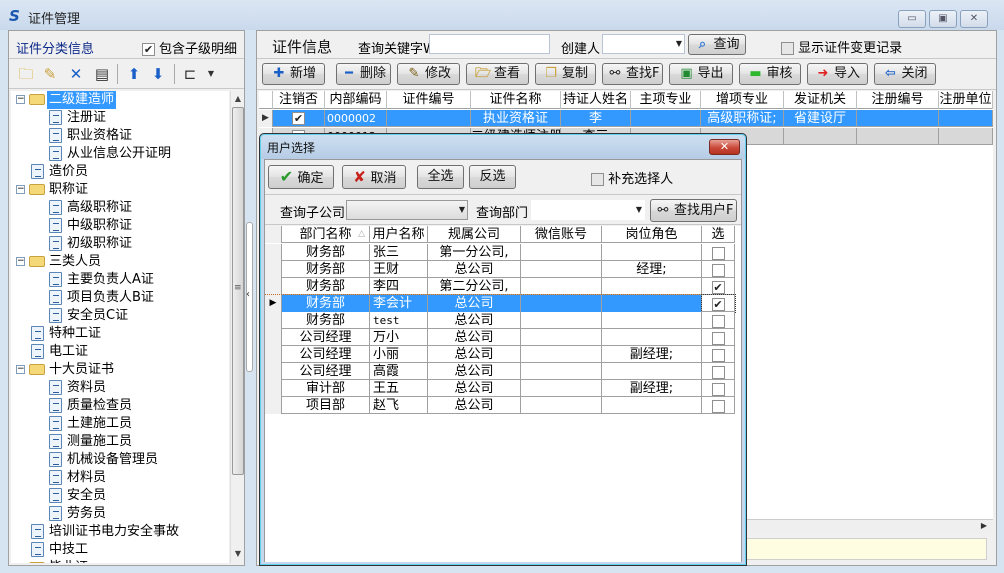 Image resolution: width=1004 pixels, height=573 pixels. Describe the element at coordinates (500, 405) in the screenshot. I see `table-row: 项目部 赵飞 总公司` at that location.